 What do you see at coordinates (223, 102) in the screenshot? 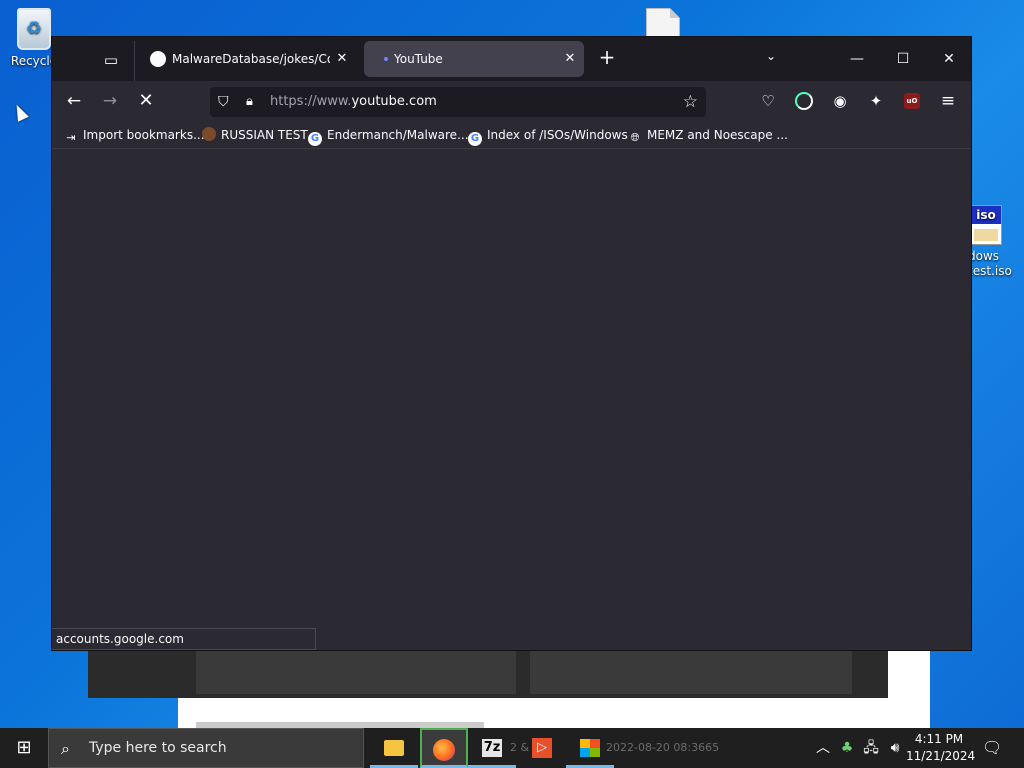
I see `tracking-protection-shield-icon: ⛉` at bounding box center [223, 102].